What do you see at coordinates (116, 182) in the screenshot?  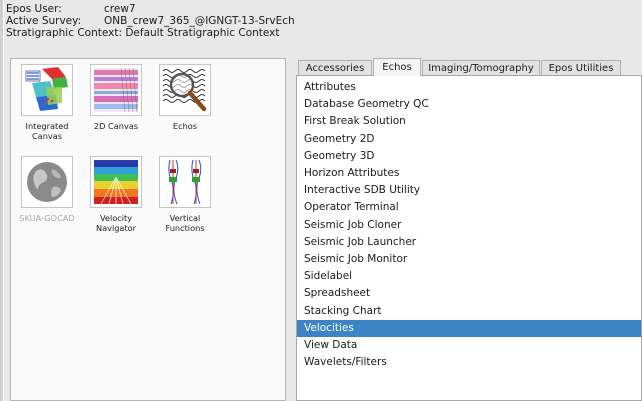 I see `velocity-navigator-icon` at bounding box center [116, 182].